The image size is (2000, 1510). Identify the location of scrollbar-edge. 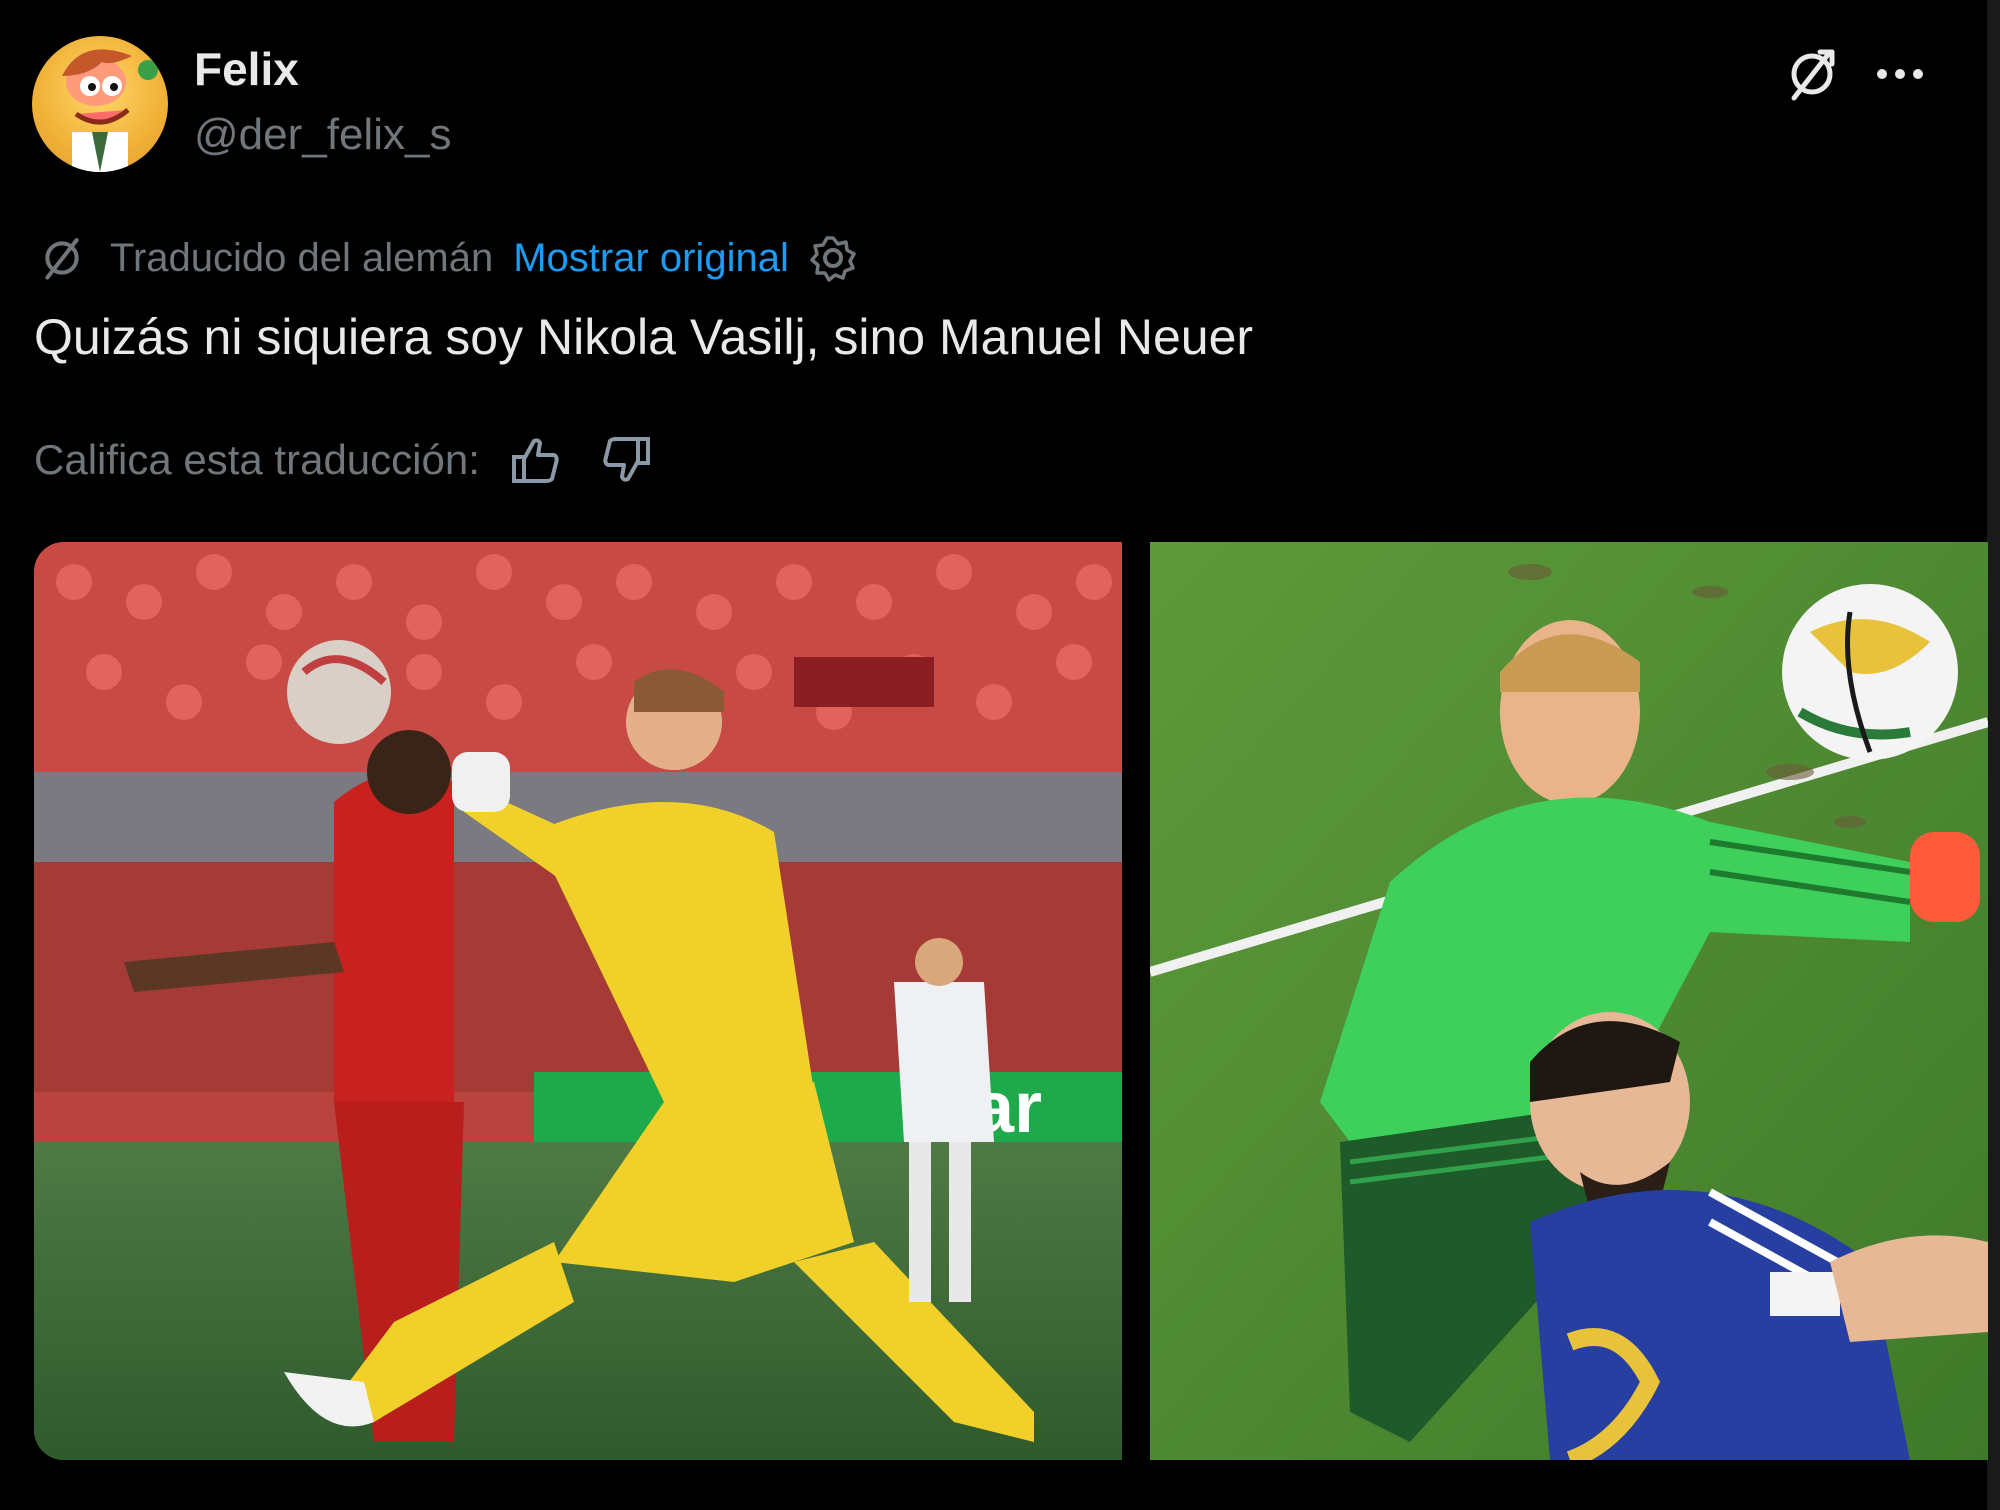
(1993, 755).